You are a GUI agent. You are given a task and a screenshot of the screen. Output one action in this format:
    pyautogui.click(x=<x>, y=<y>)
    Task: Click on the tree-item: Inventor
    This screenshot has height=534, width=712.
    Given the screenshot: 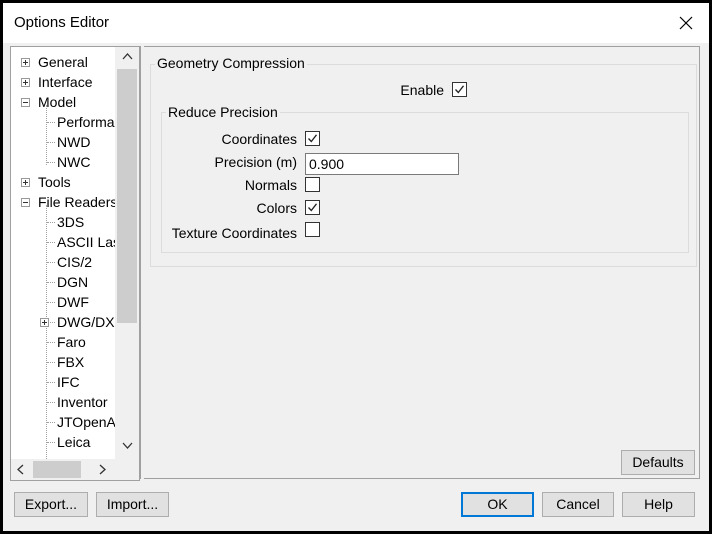 What is the action you would take?
    pyautogui.click(x=82, y=402)
    